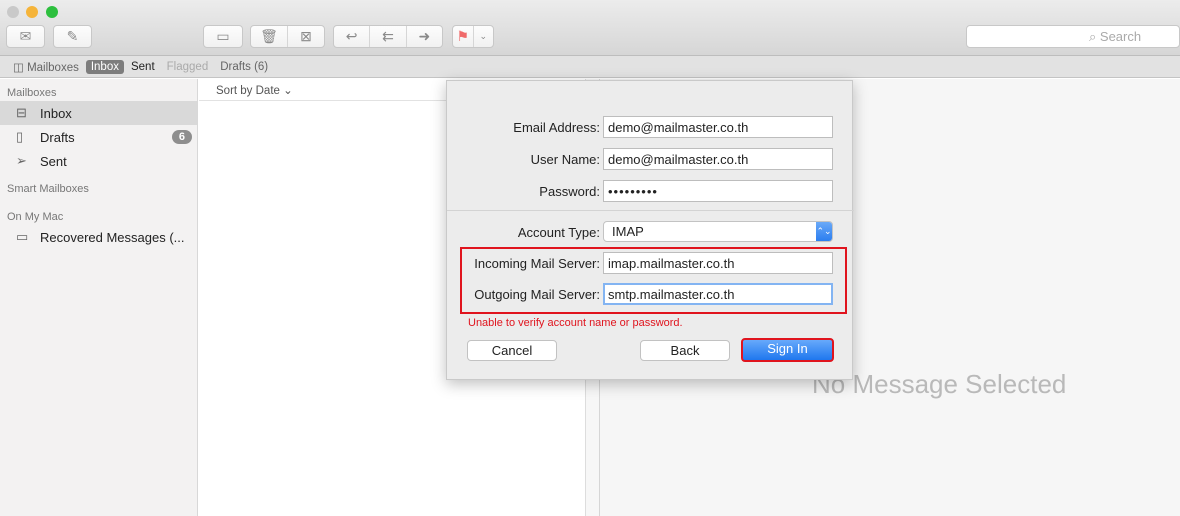  What do you see at coordinates (628, 231) in the screenshot?
I see `selected-value: IMAP` at bounding box center [628, 231].